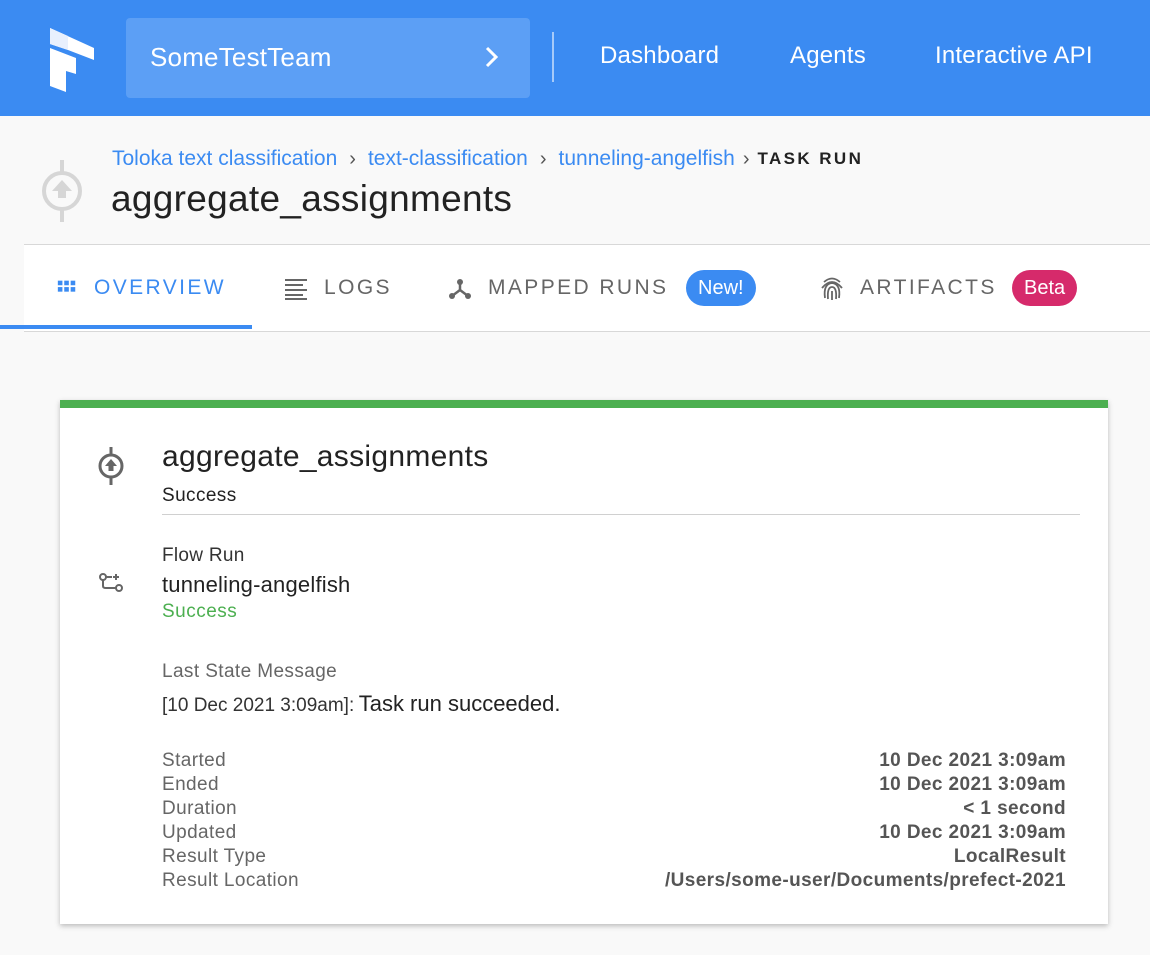 The height and width of the screenshot is (955, 1150). Describe the element at coordinates (459, 703) in the screenshot. I see `last-state-text: Task run succeeded.` at that location.